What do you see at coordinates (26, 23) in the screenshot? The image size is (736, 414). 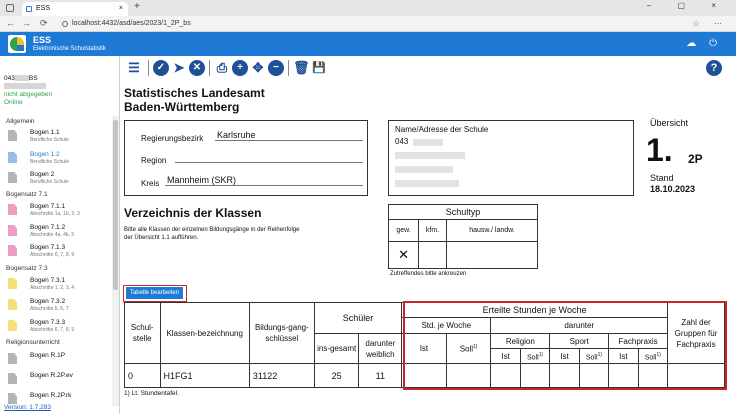 I see `forward-icon: →` at bounding box center [26, 23].